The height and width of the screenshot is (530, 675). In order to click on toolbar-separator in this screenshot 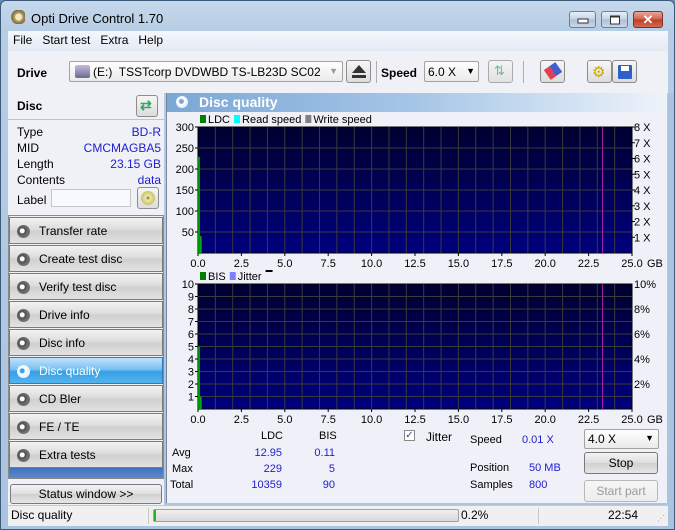, I will do `click(523, 72)`.